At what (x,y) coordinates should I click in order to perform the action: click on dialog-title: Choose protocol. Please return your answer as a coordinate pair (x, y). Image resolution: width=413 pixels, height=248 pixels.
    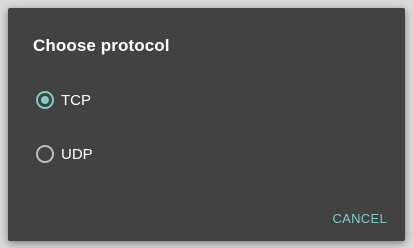
    Looking at the image, I should click on (101, 45).